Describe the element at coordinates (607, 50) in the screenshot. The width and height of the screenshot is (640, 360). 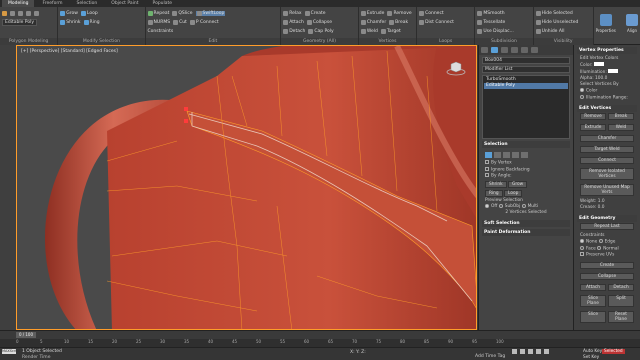
I see `vertex-properties-title: Vertex Properties` at that location.